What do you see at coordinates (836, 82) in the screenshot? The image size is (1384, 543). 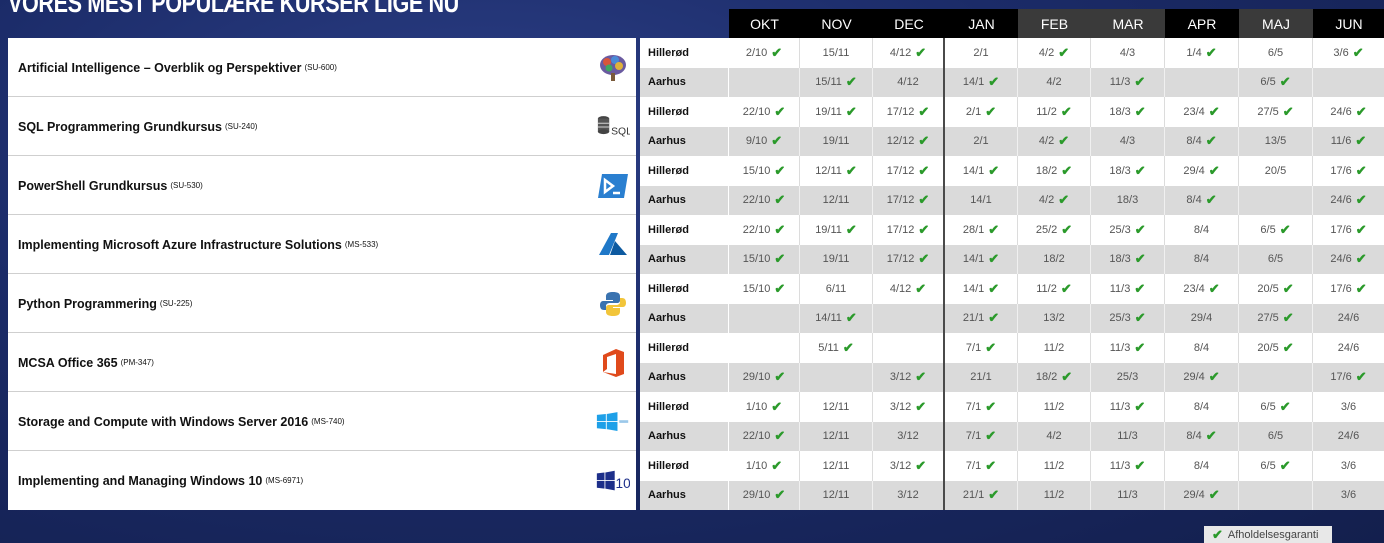 I see `date-cell: 15/11 ✔` at bounding box center [836, 82].